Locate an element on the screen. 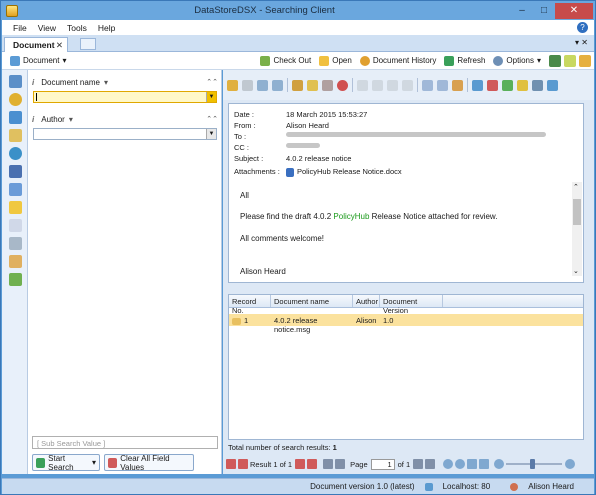 This screenshot has height=495, width=596. menu-tools: Tools is located at coordinates (77, 28).